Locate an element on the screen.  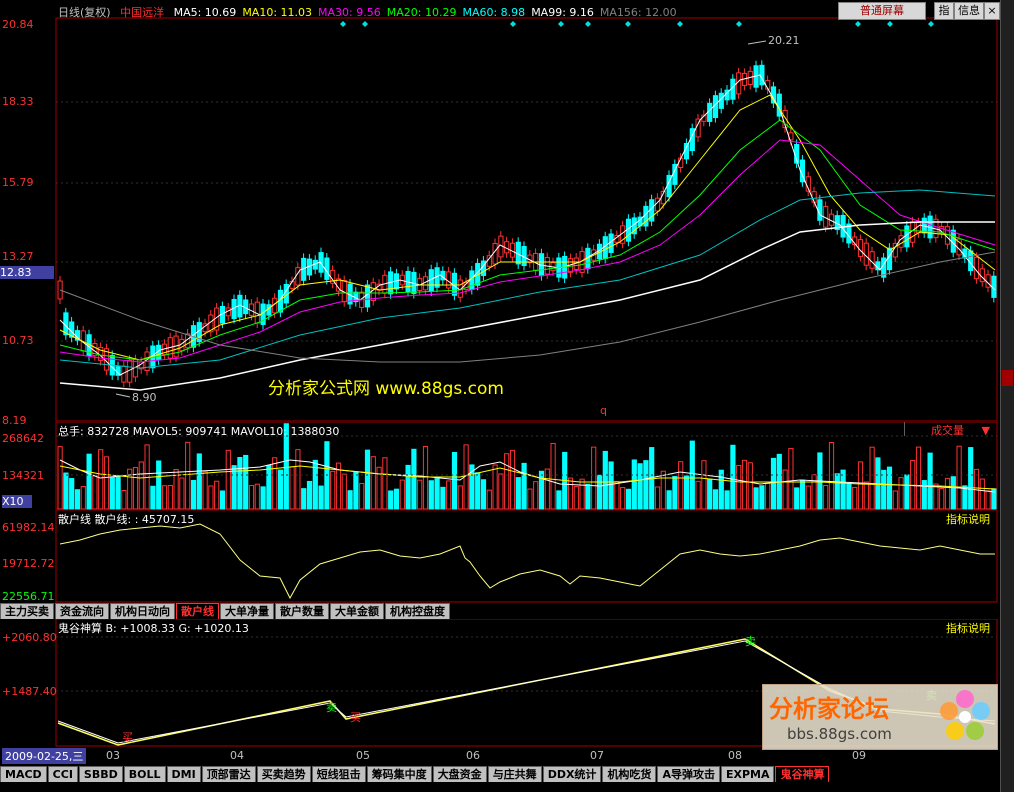
bottom-tab-15: 鬼谷神算 is located at coordinates (802, 774).